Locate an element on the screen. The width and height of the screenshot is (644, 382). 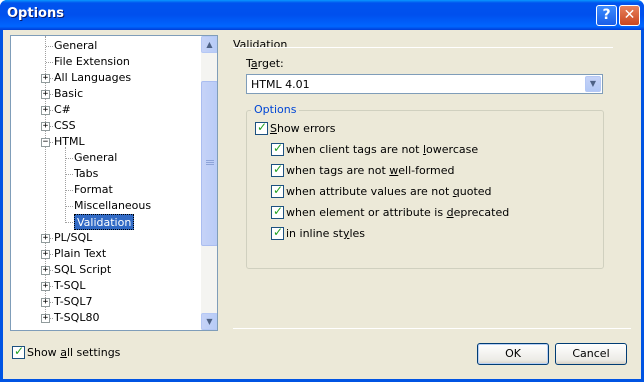
scroll-thumb is located at coordinates (209, 163).